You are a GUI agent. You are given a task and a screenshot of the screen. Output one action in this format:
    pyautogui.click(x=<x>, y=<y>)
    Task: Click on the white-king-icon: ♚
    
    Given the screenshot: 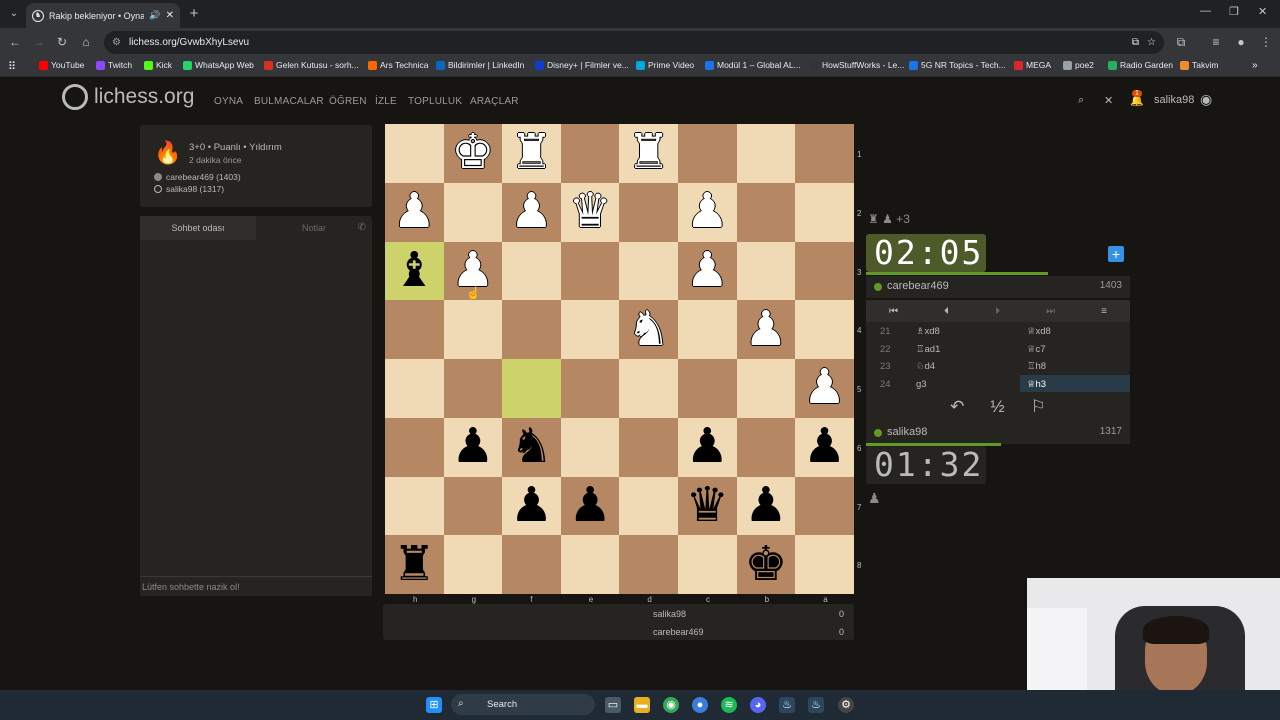 What is the action you would take?
    pyautogui.click(x=472, y=153)
    